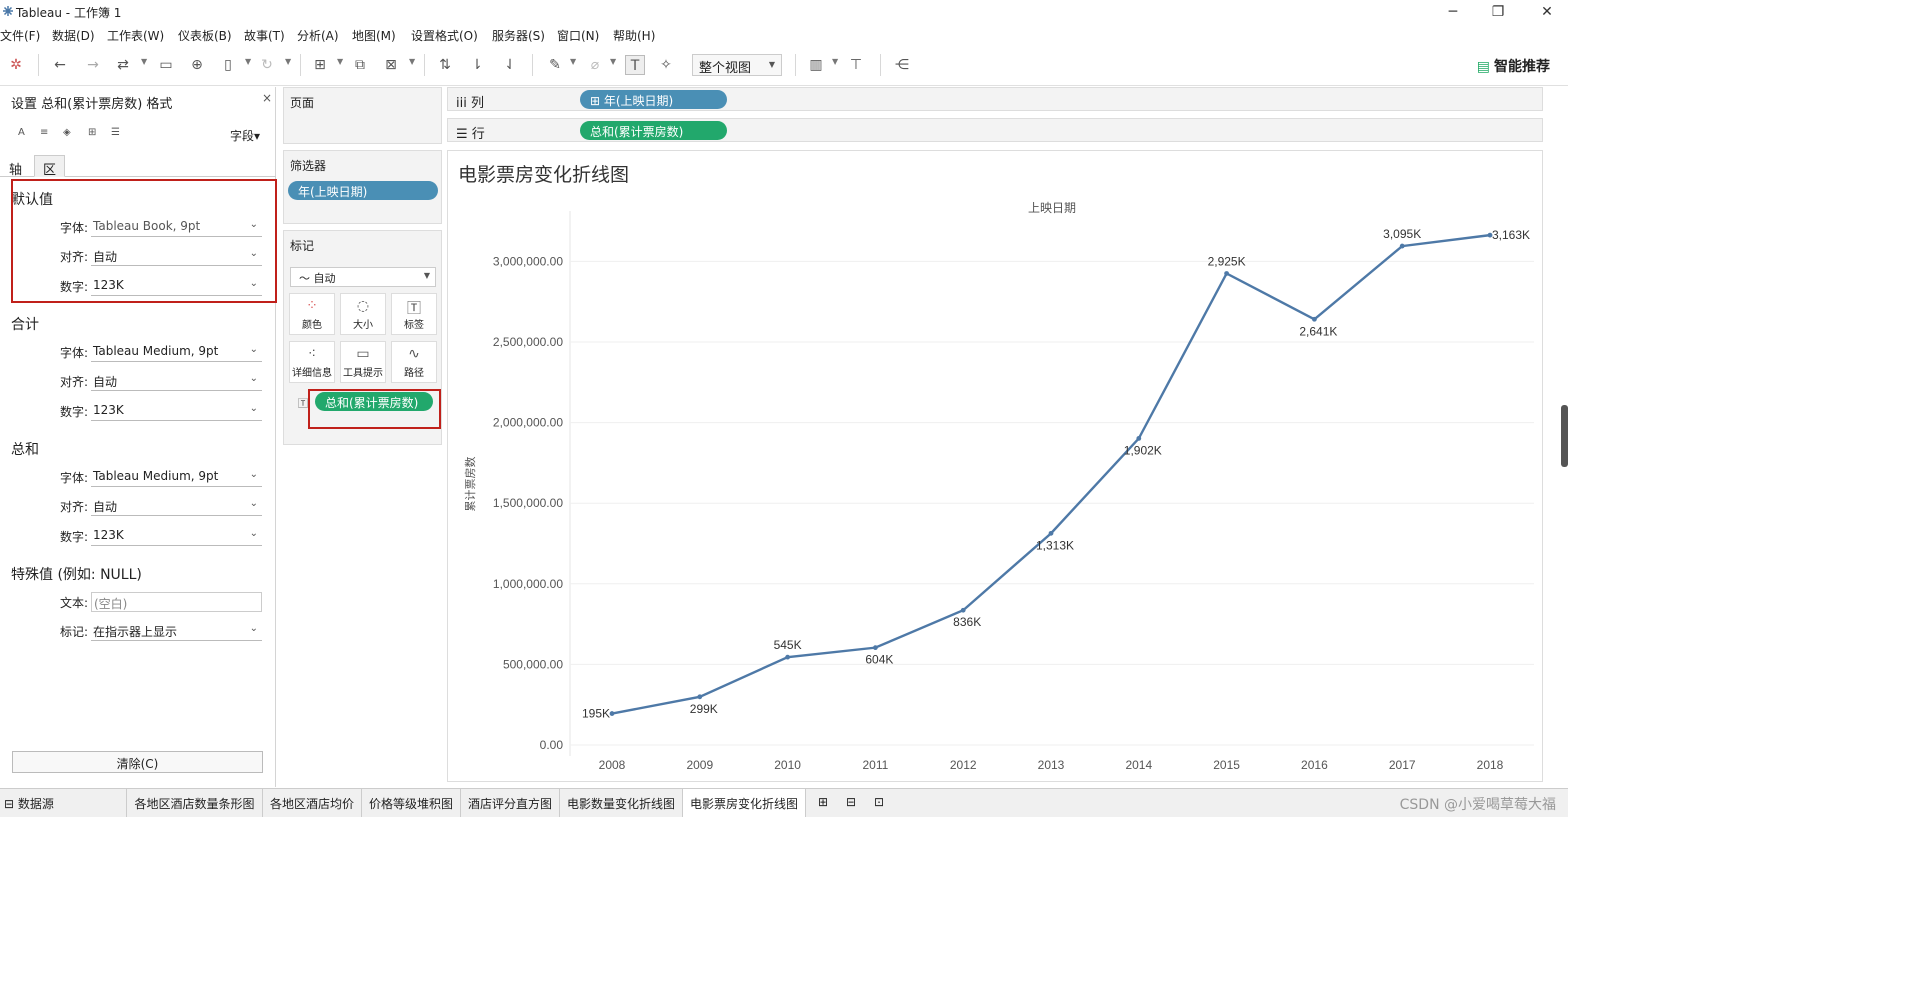 The height and width of the screenshot is (993, 1905). I want to click on tab-axis: 轴, so click(15, 168).